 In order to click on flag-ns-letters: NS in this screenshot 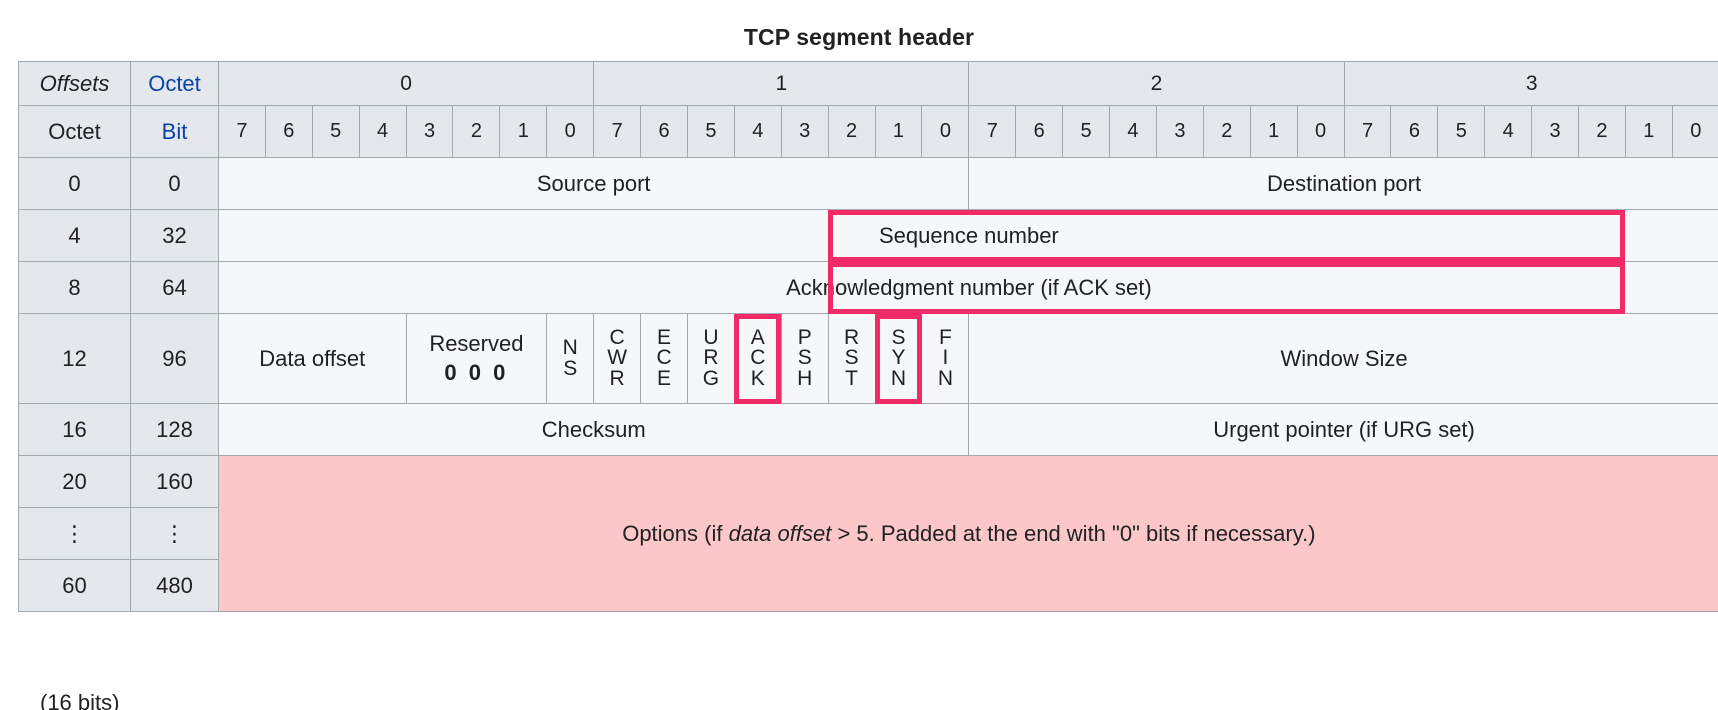, I will do `click(570, 358)`.